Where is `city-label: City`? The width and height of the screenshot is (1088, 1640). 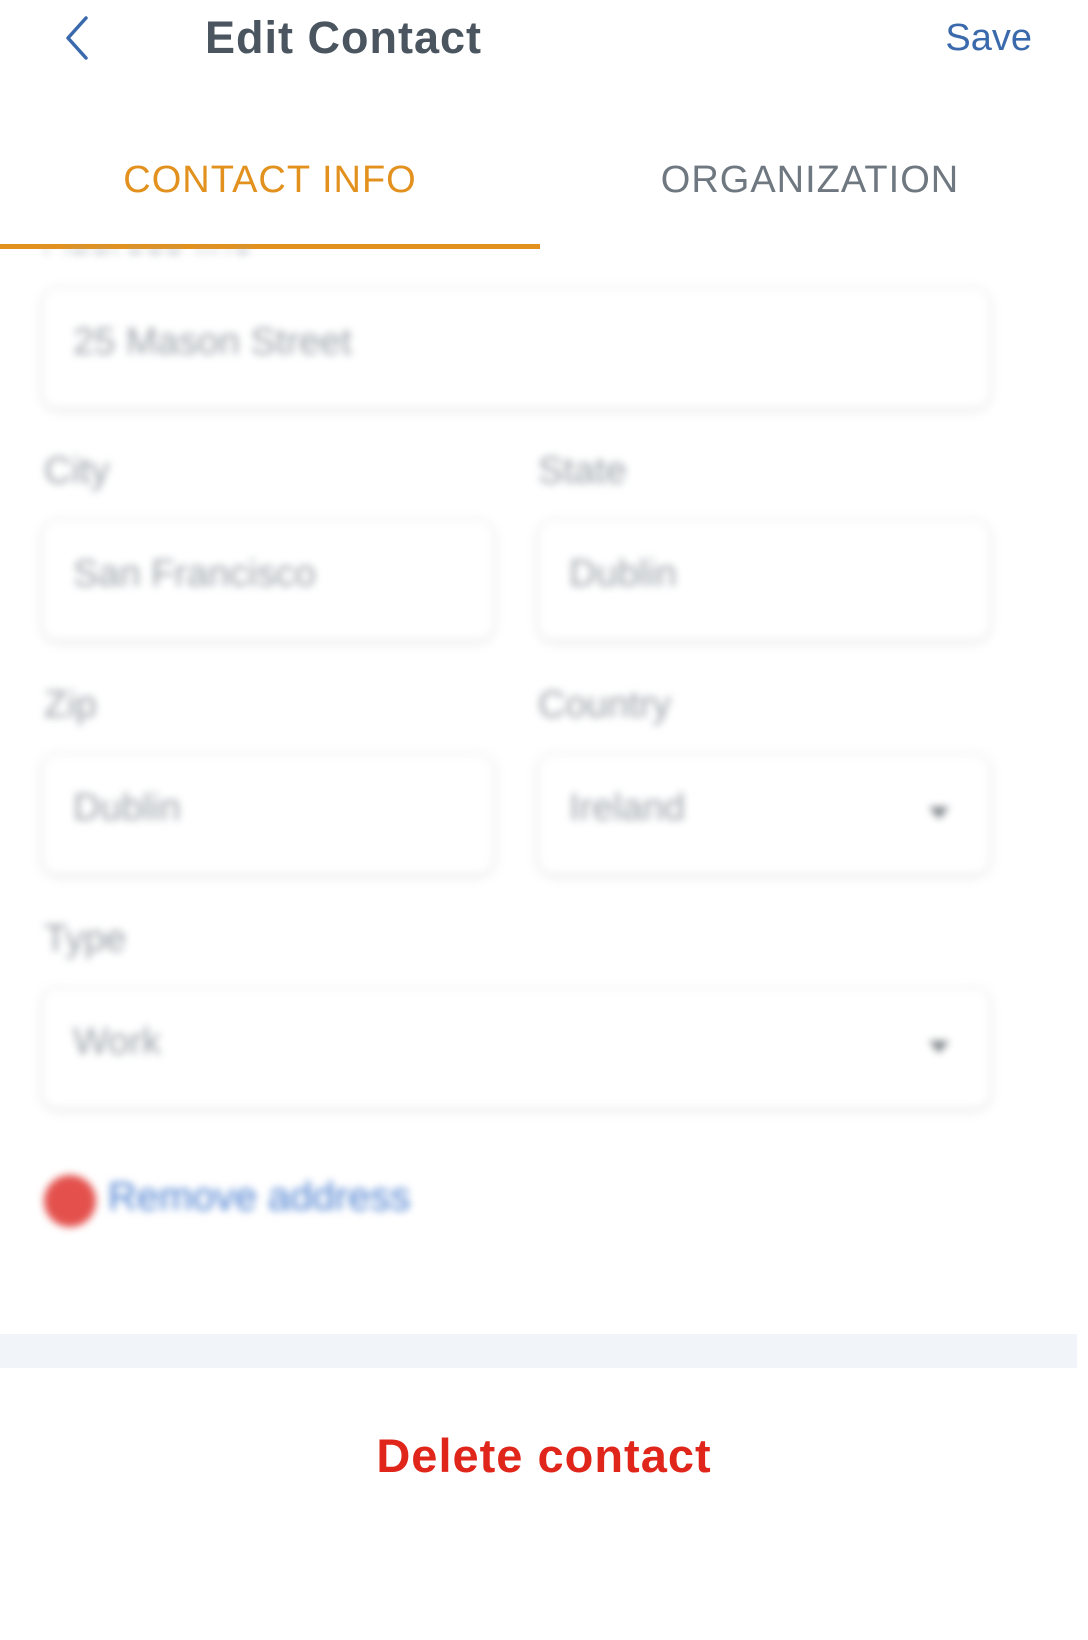
city-label: City is located at coordinates (77, 471).